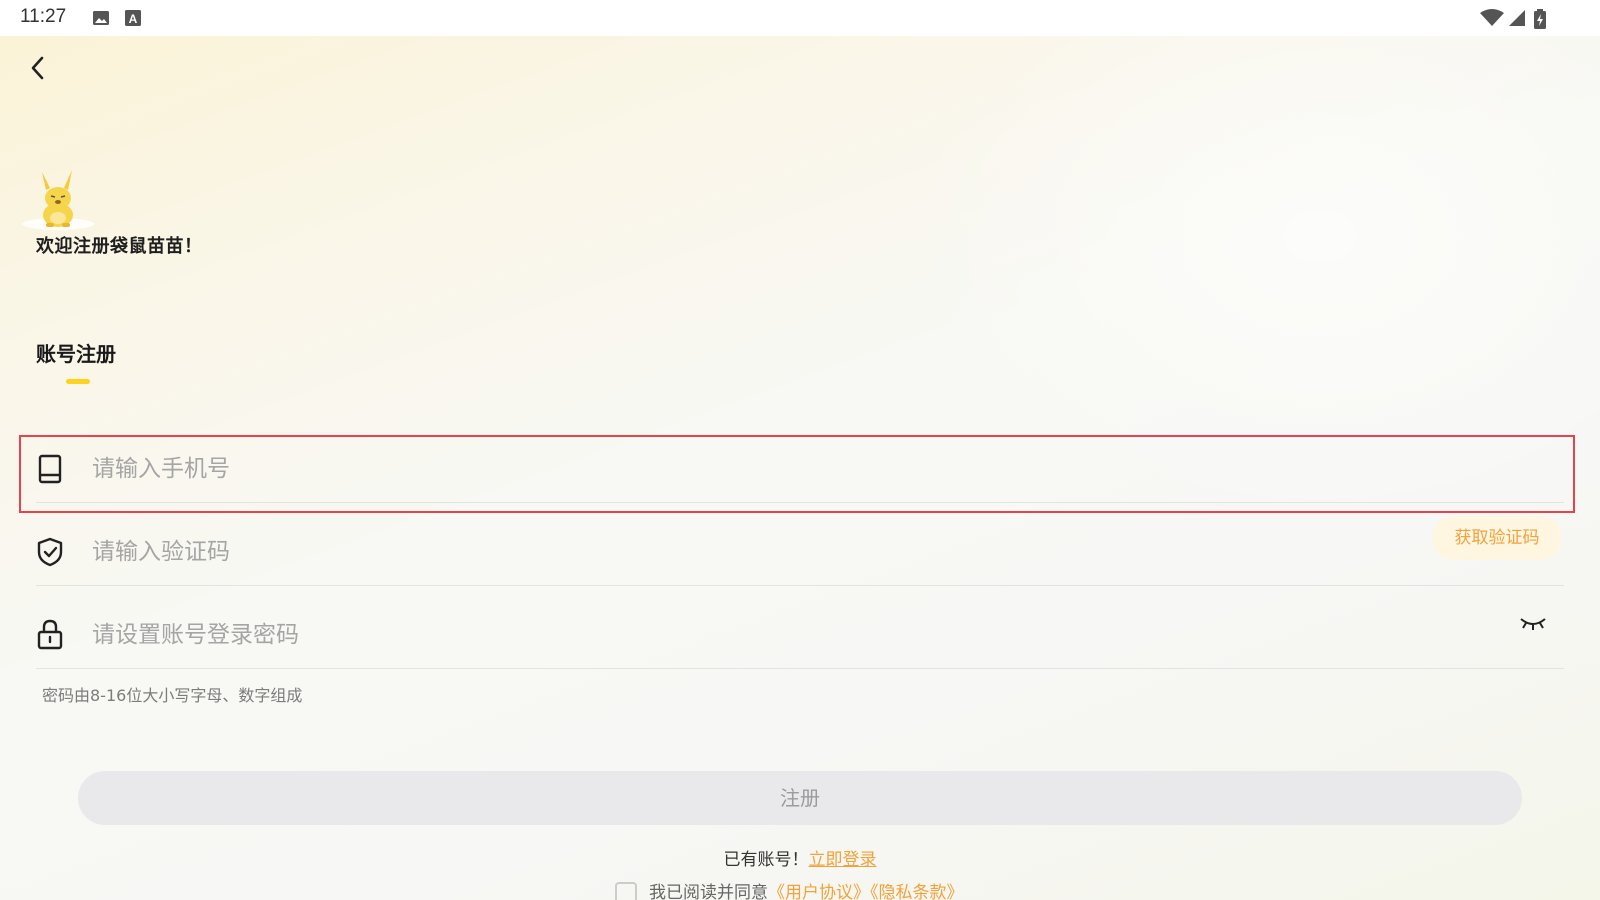 The height and width of the screenshot is (900, 1600). I want to click on wifi-icon, so click(1492, 20).